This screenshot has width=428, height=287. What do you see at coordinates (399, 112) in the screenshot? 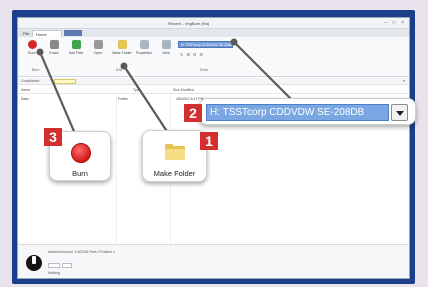
I see `chevron-down-icon` at bounding box center [399, 112].